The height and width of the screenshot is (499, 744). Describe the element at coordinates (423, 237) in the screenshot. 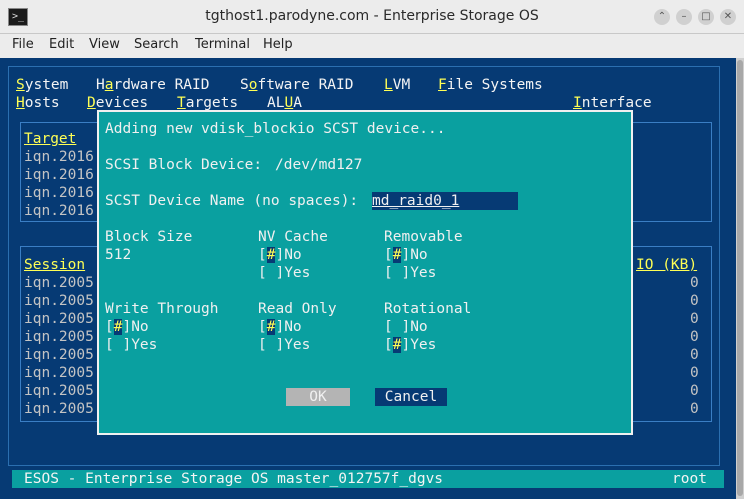

I see `removable-label: Removable` at that location.